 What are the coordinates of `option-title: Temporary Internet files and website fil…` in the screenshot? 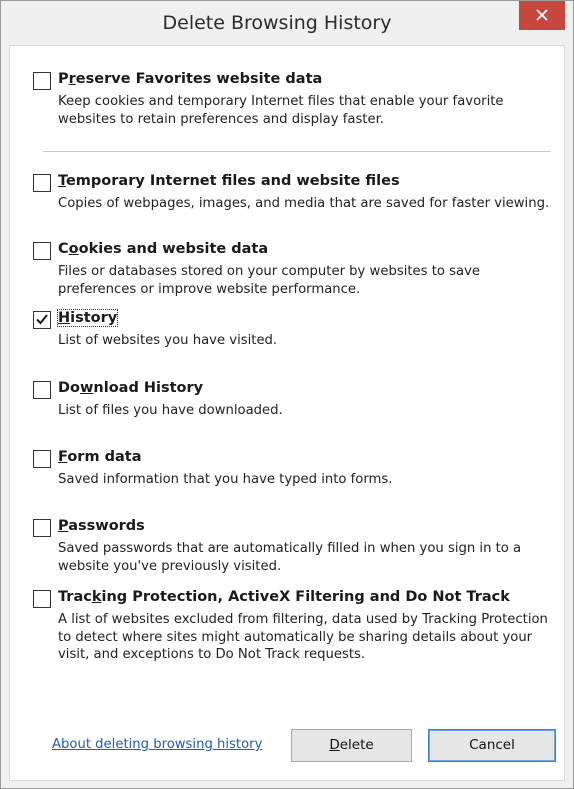 It's located at (229, 181).